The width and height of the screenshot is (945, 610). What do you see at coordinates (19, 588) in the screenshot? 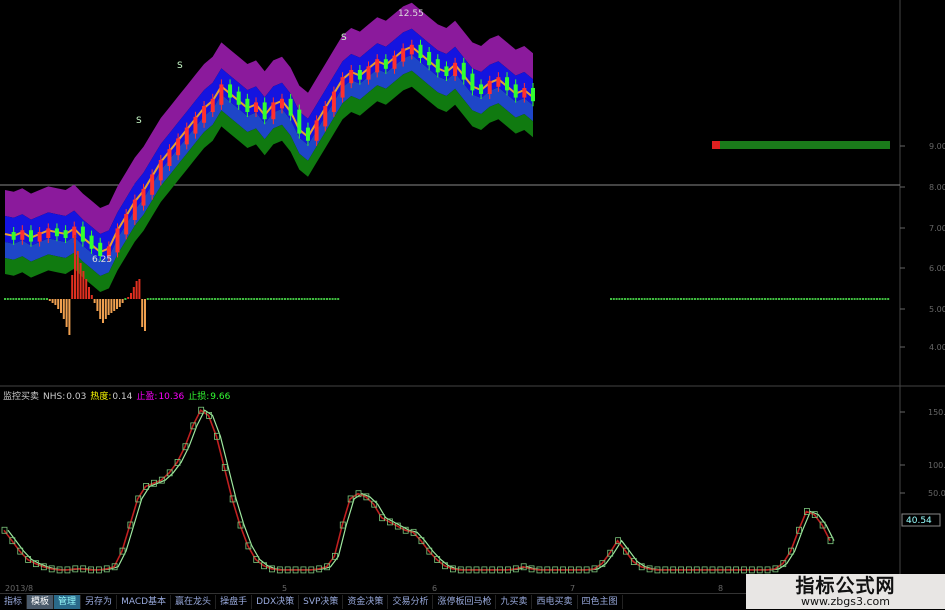
I see `x-tick-label: 2013/8` at bounding box center [19, 588].